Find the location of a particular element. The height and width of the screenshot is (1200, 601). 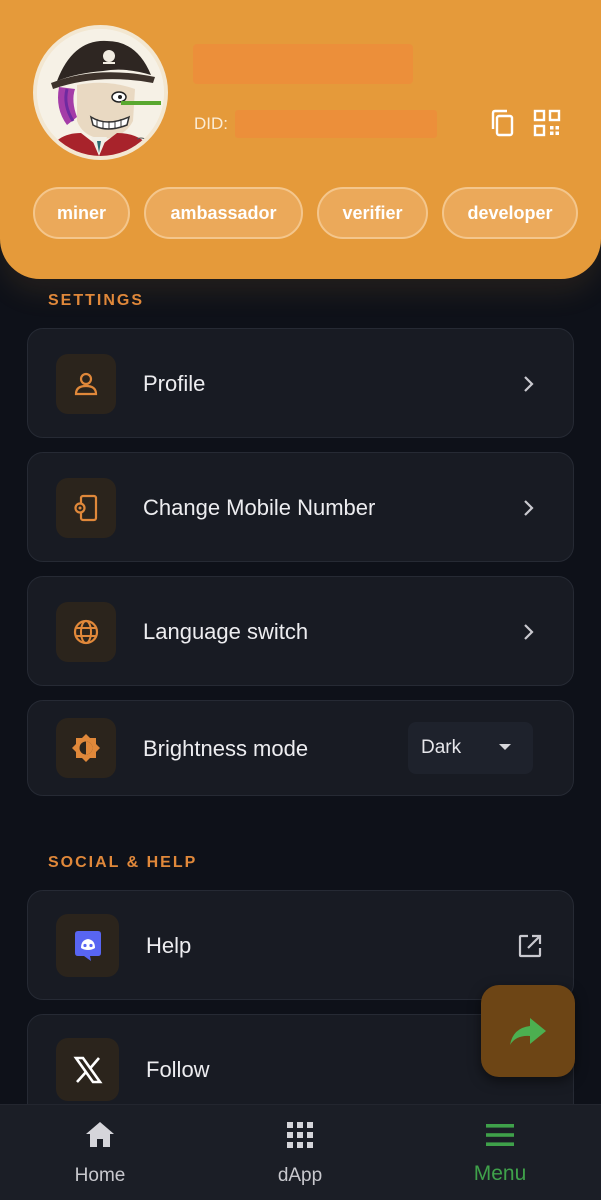

settings-item-language-switch: Language switch is located at coordinates (300, 631).